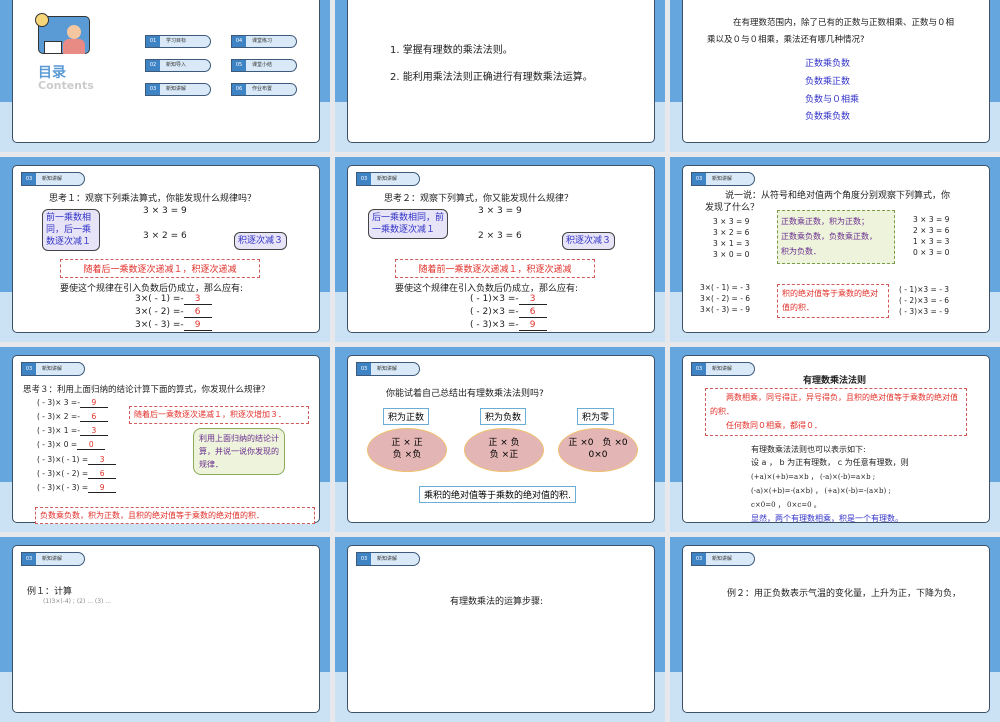 Image resolution: width=1000 pixels, height=722 pixels. Describe the element at coordinates (264, 89) in the screenshot. I see `contents-item: 06 作业布置` at that location.